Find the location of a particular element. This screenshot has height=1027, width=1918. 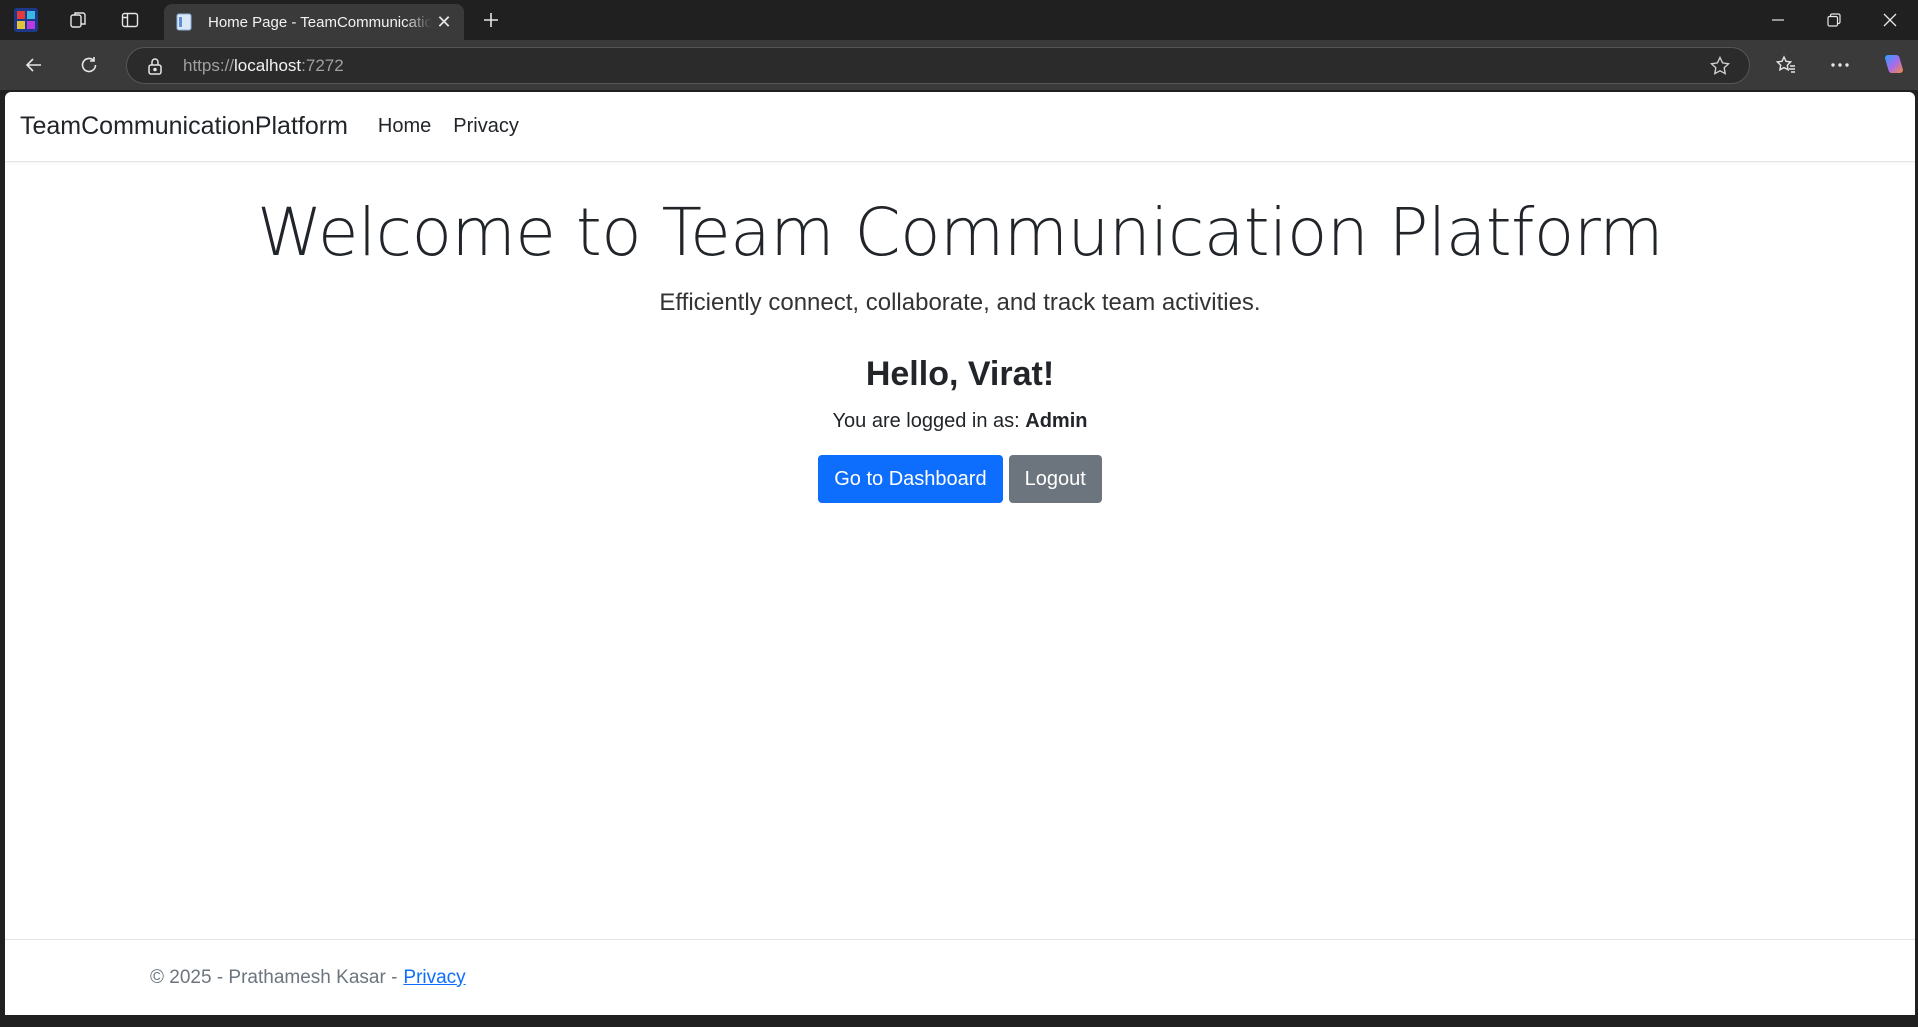

site-brand-link: TeamCommunicationPlatform is located at coordinates (184, 126).